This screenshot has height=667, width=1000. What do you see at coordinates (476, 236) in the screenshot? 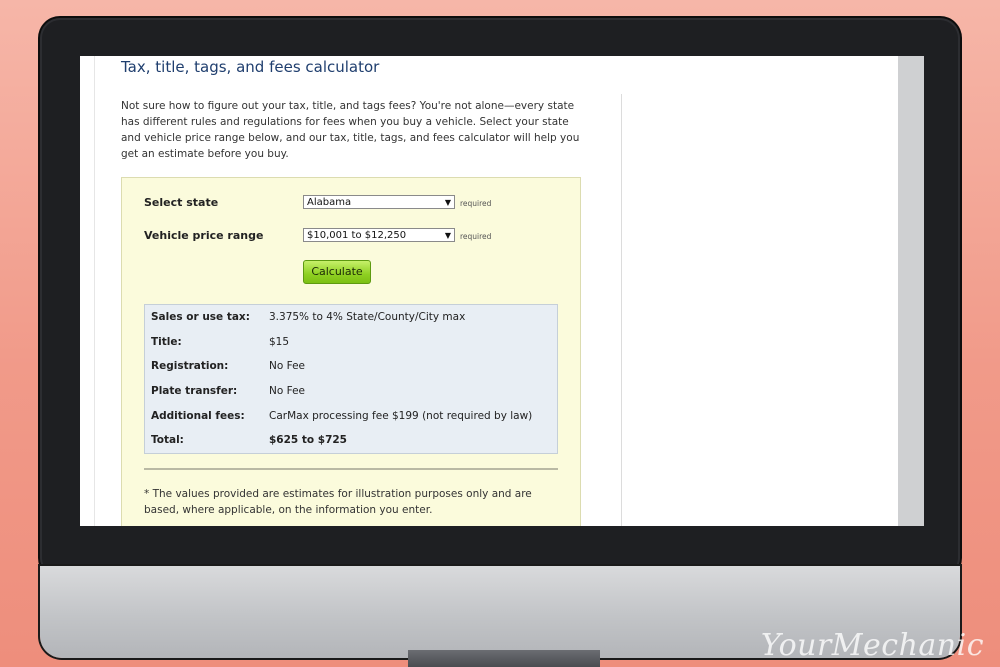
I see `price-required-note: required` at bounding box center [476, 236].